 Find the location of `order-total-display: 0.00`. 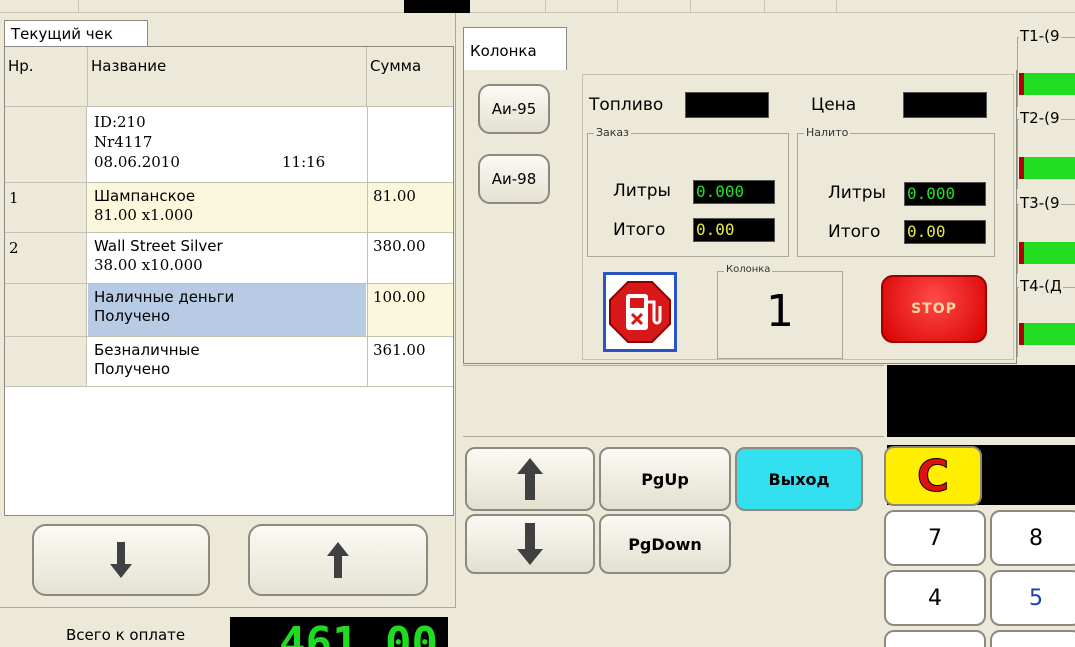

order-total-display: 0.00 is located at coordinates (734, 230).